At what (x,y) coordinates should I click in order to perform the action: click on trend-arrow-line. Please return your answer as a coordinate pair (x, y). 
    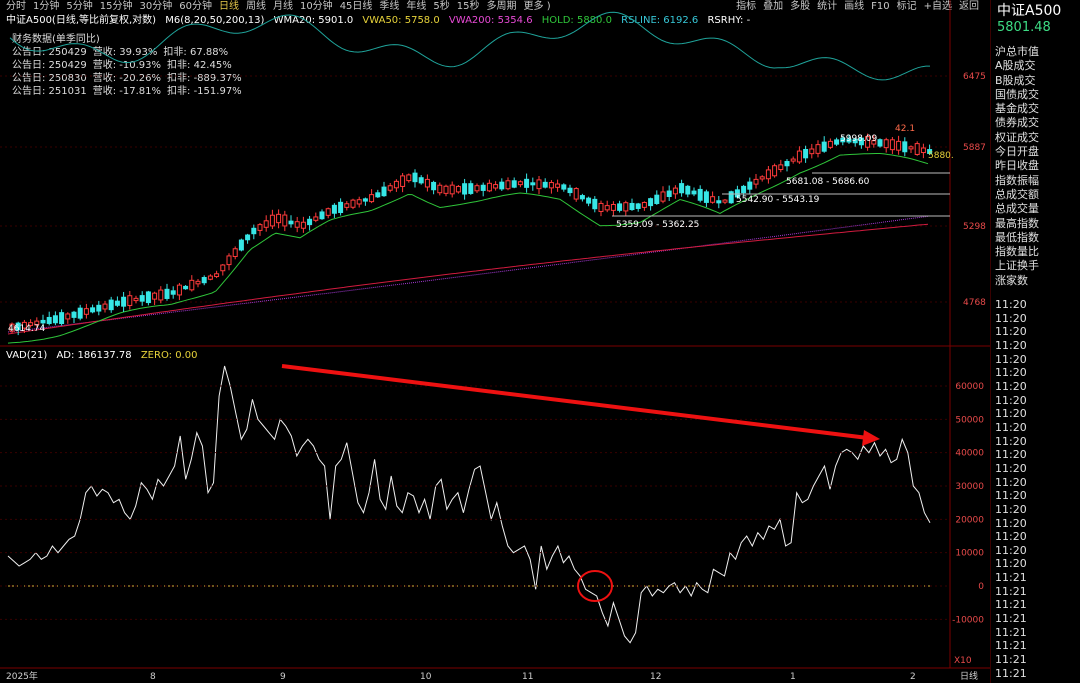
    Looking at the image, I should click on (575, 402).